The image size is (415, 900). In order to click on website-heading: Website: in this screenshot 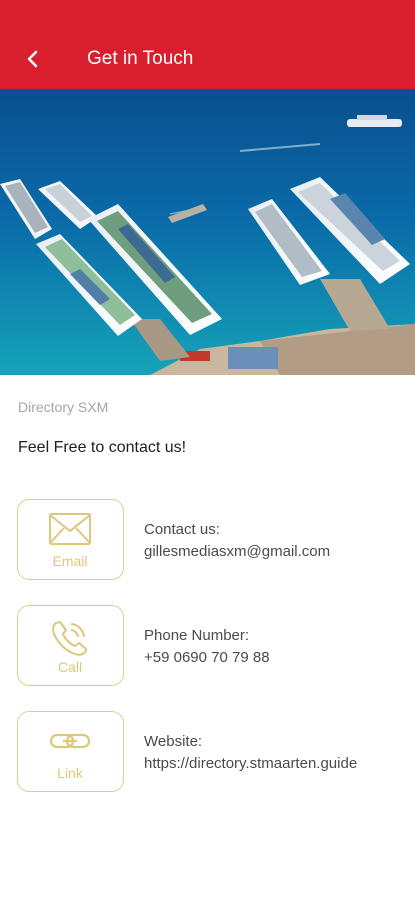, I will do `click(173, 741)`.